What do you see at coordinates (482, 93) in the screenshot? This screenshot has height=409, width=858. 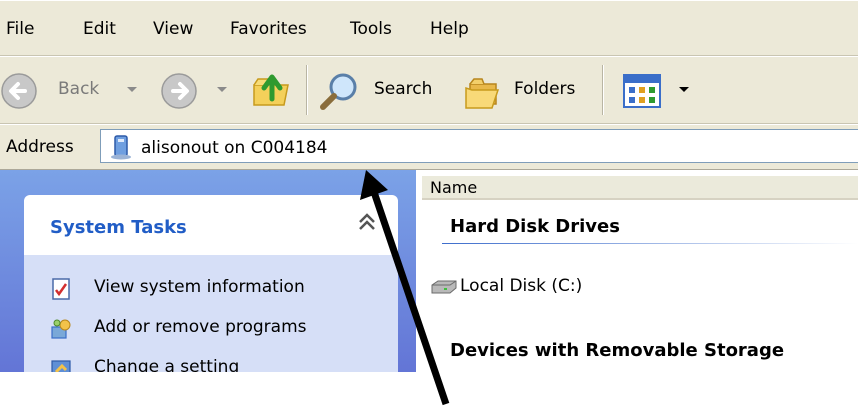 I see `folders-icon` at bounding box center [482, 93].